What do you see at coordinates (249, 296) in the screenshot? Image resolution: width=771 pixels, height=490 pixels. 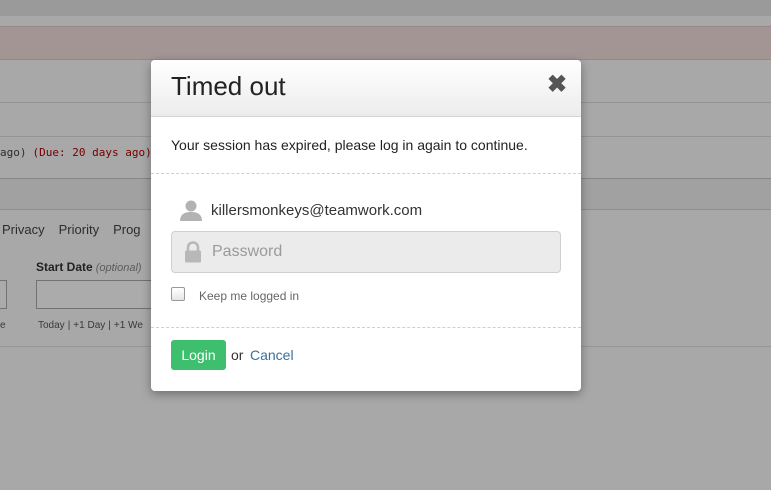 I see `keep-logged-in-label: Keep me logged in` at bounding box center [249, 296].